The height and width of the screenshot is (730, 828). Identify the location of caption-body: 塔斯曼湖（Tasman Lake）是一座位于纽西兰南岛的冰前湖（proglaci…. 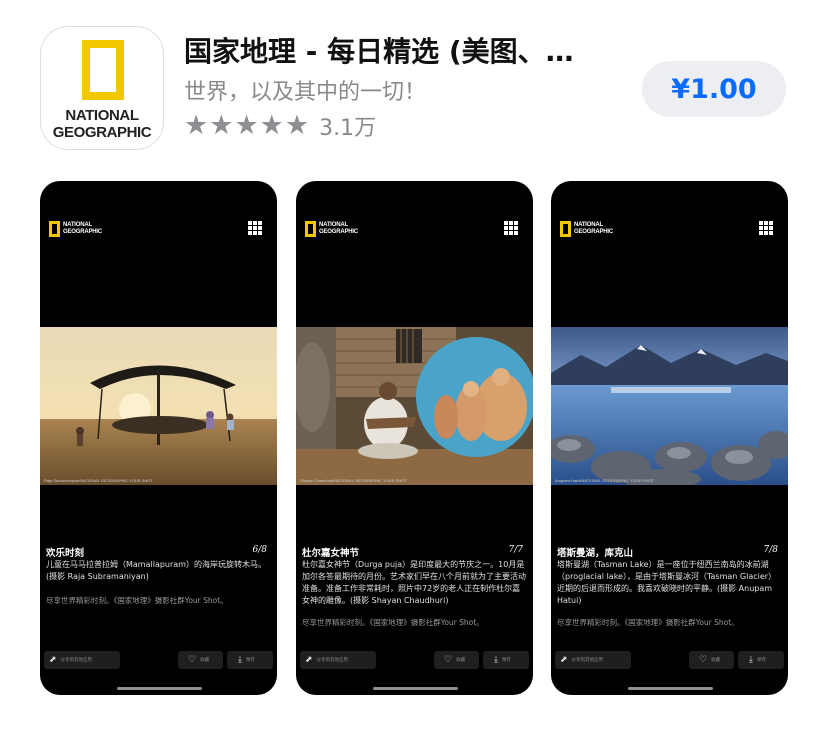
(667, 582).